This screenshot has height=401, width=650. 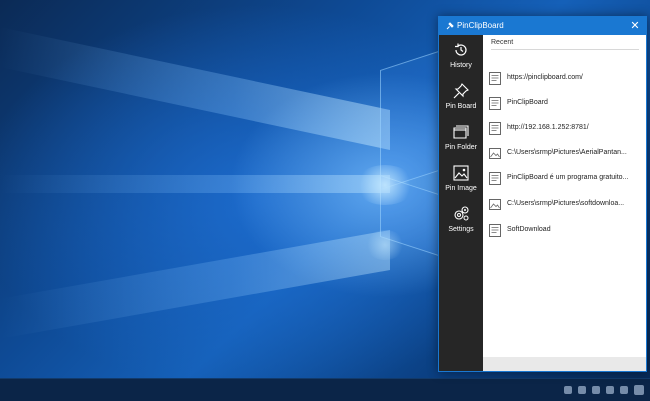 I want to click on sidebar-item-label: Pin Board, so click(x=461, y=106).